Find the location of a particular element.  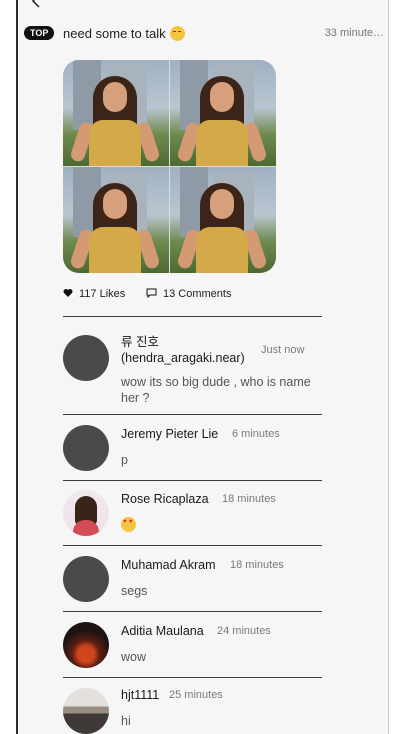

comments-button: 13 Comments is located at coordinates (188, 294).